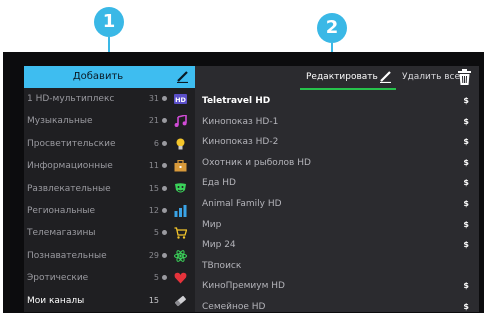 The height and width of the screenshot is (315, 486). What do you see at coordinates (180, 121) in the screenshot?
I see `music-note-icon` at bounding box center [180, 121].